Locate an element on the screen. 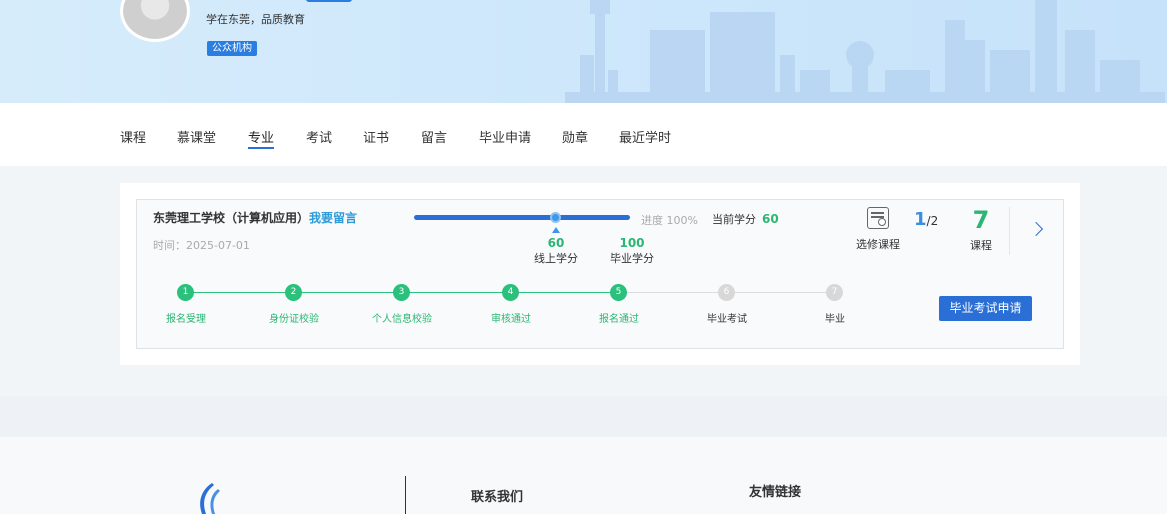 This screenshot has height=514, width=1167. course-count-value: 7 is located at coordinates (981, 220).